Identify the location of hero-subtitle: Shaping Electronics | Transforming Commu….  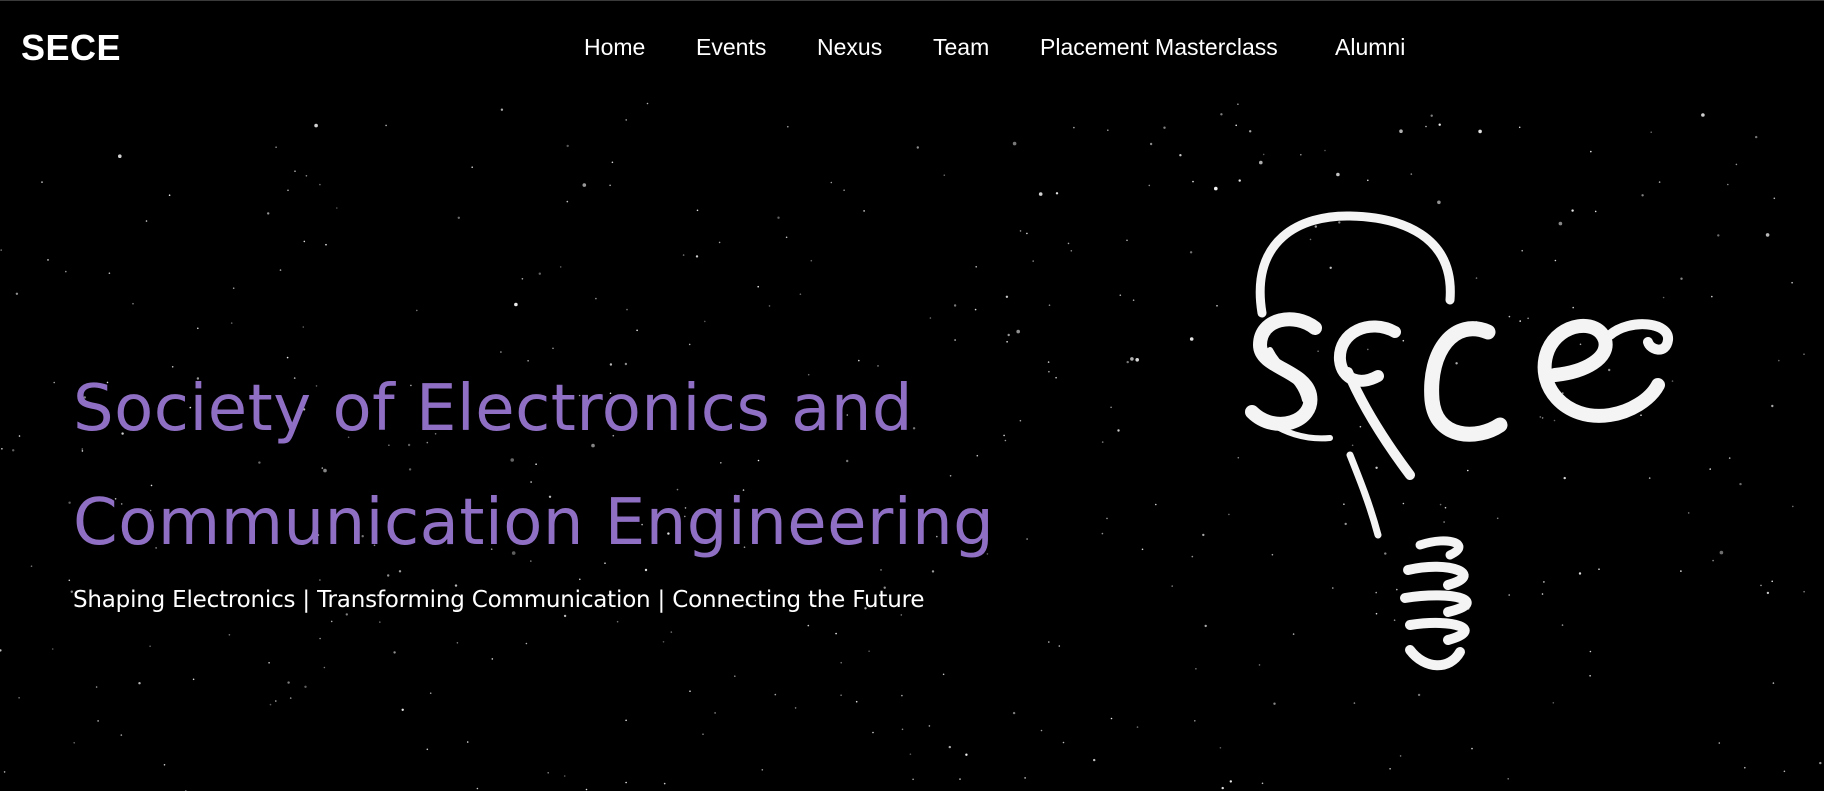
(499, 600).